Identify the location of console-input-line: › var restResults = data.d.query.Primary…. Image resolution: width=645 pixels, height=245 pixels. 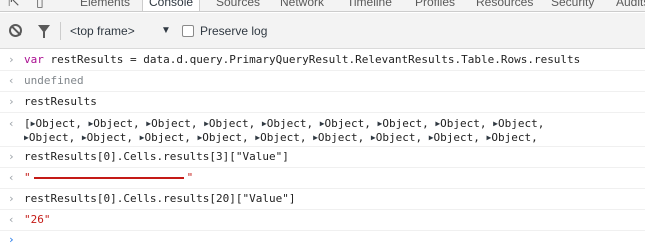
(322, 60).